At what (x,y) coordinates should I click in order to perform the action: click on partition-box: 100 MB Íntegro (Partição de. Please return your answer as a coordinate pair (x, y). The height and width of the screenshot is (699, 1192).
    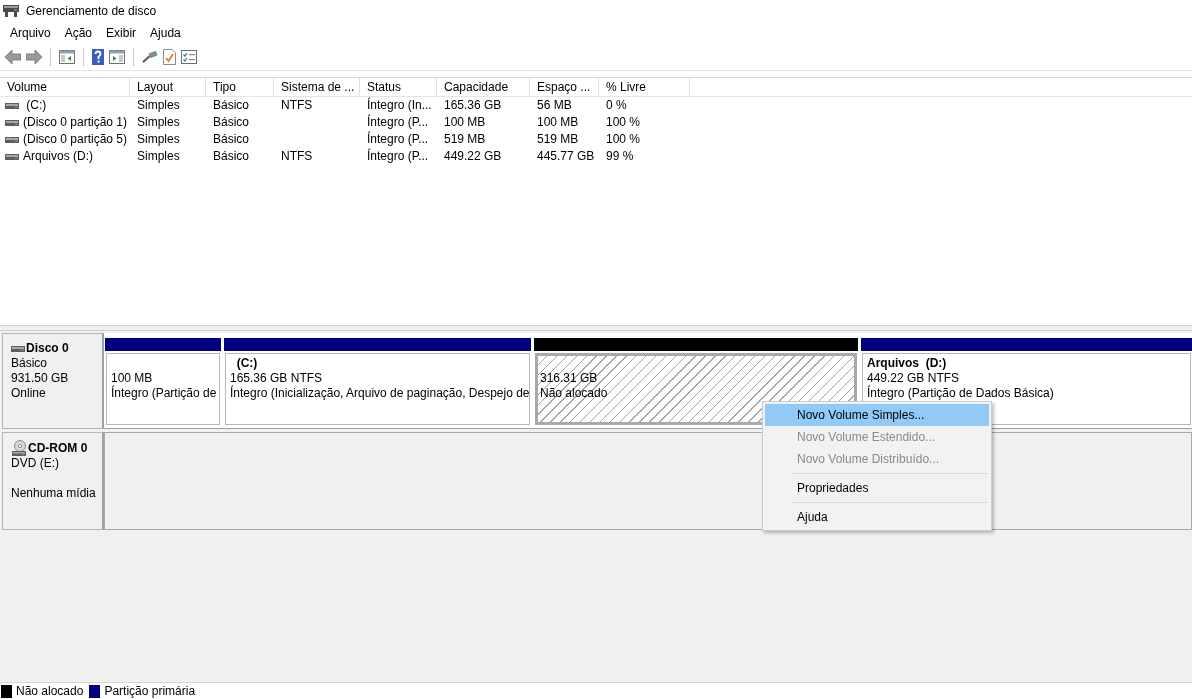
    Looking at the image, I should click on (163, 389).